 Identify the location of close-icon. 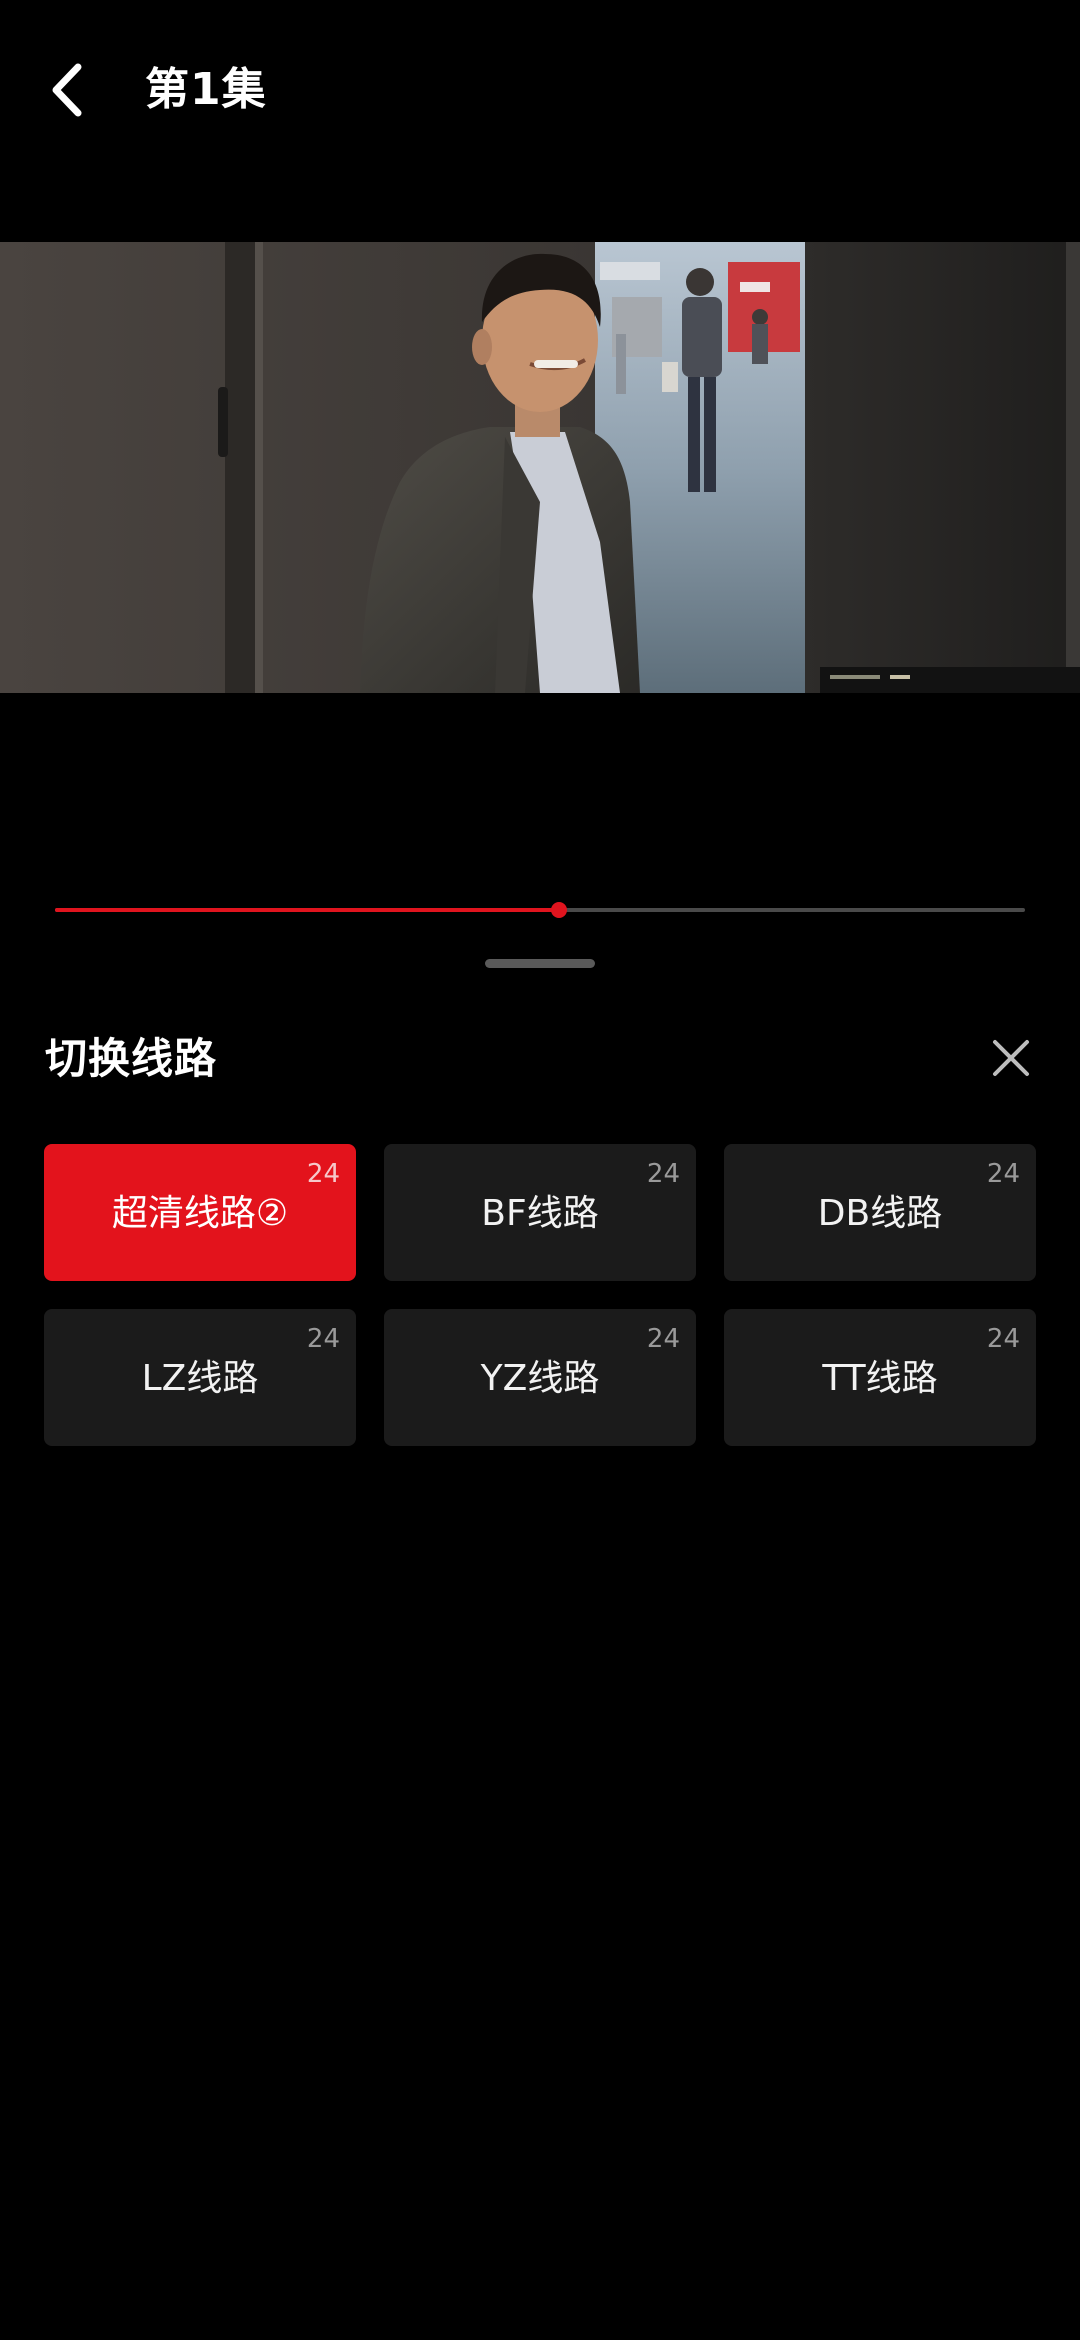
(1011, 1058).